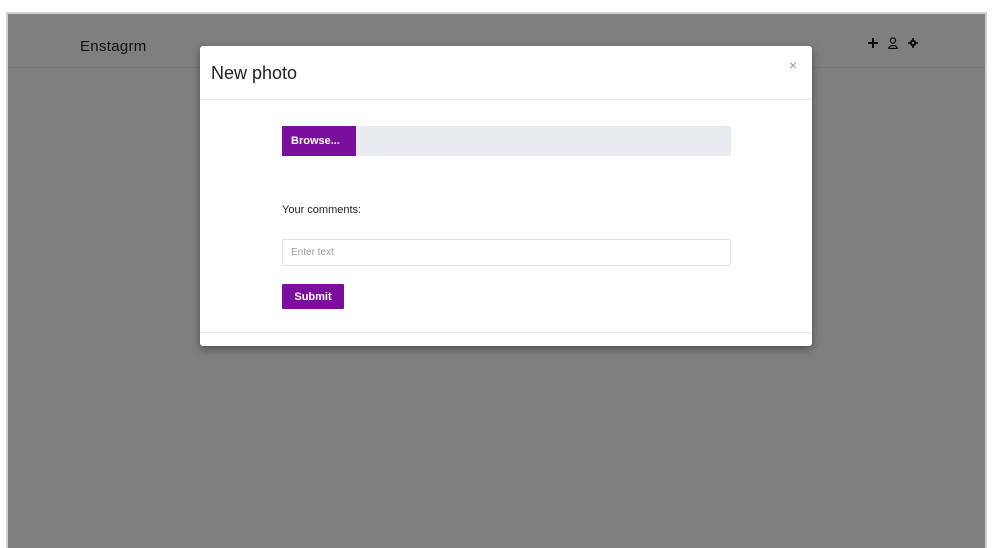 The image size is (993, 548). Describe the element at coordinates (322, 210) in the screenshot. I see `comments-label: Your comments:` at that location.